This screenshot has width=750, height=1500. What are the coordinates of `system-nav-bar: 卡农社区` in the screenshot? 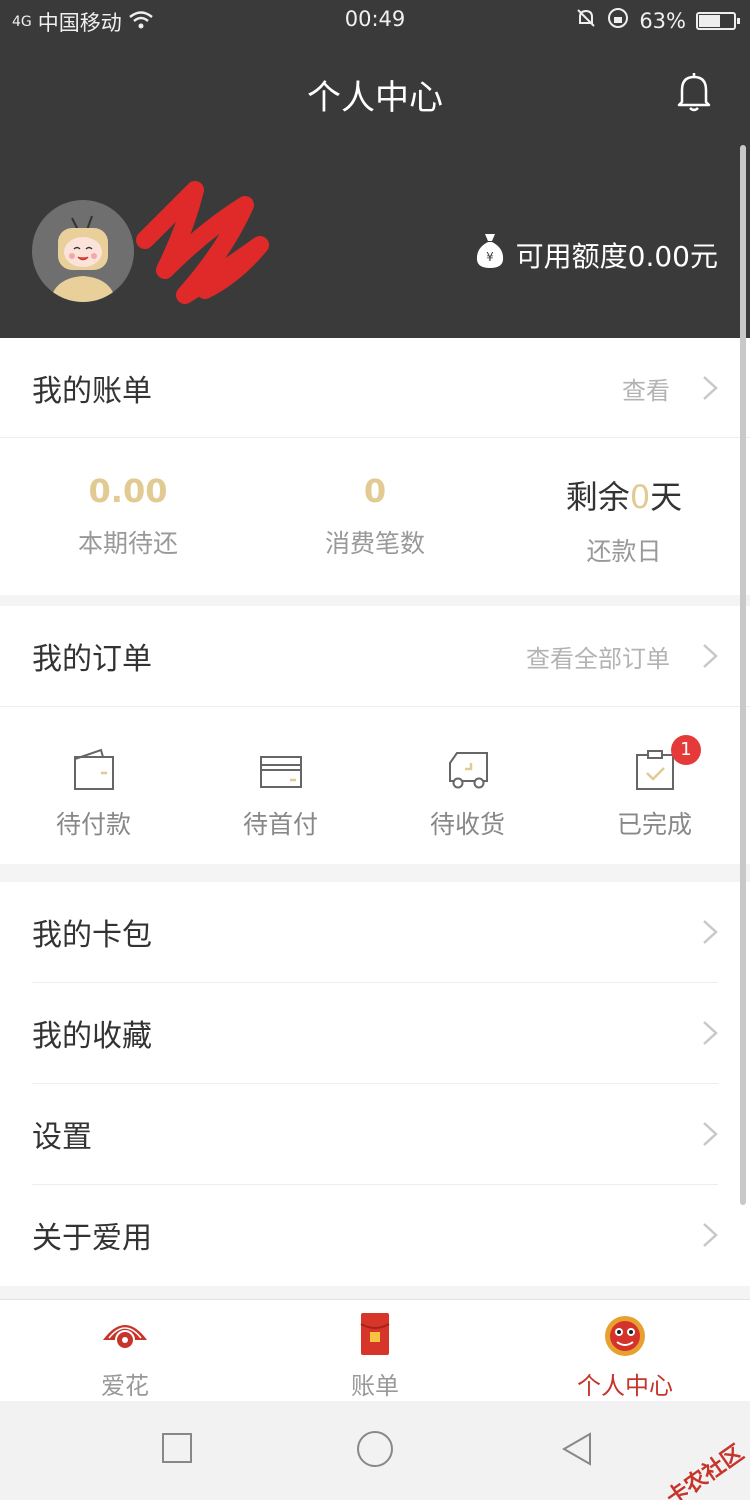 It's located at (375, 1450).